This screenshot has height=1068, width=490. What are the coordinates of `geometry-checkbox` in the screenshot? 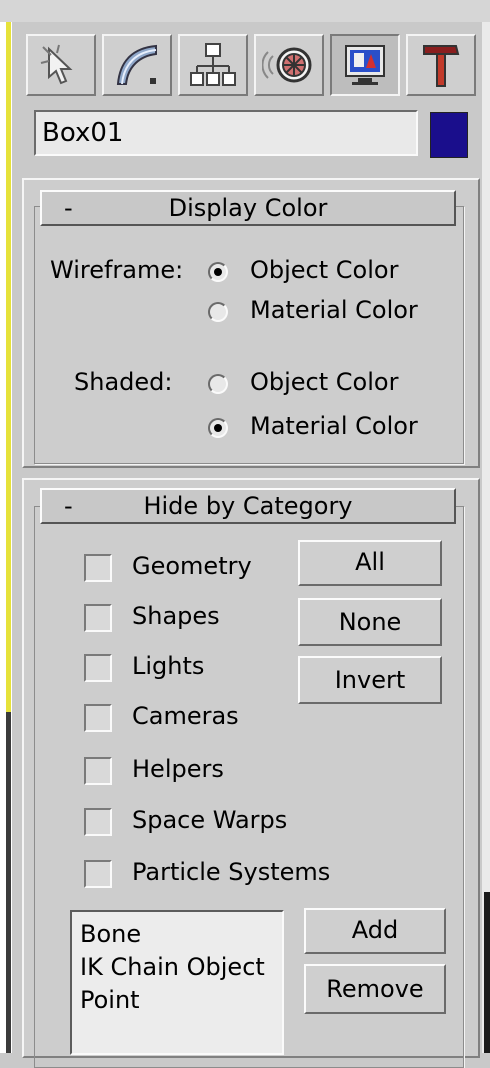 It's located at (98, 568).